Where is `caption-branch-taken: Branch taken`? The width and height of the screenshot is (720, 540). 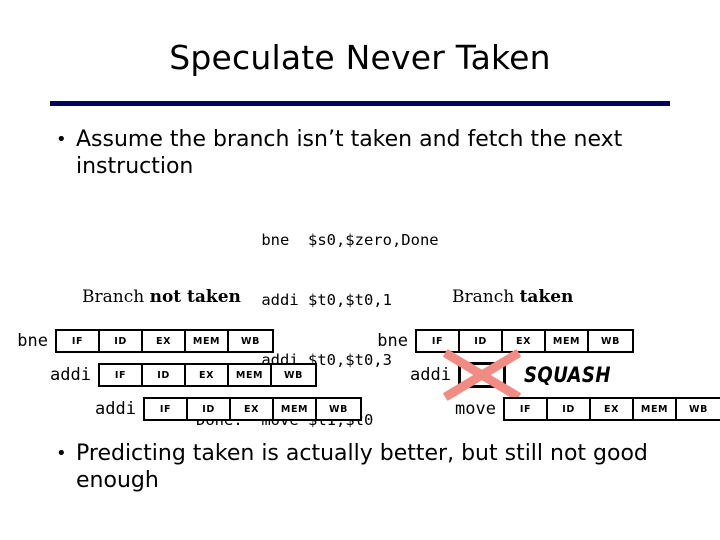 caption-branch-taken: Branch taken is located at coordinates (512, 297).